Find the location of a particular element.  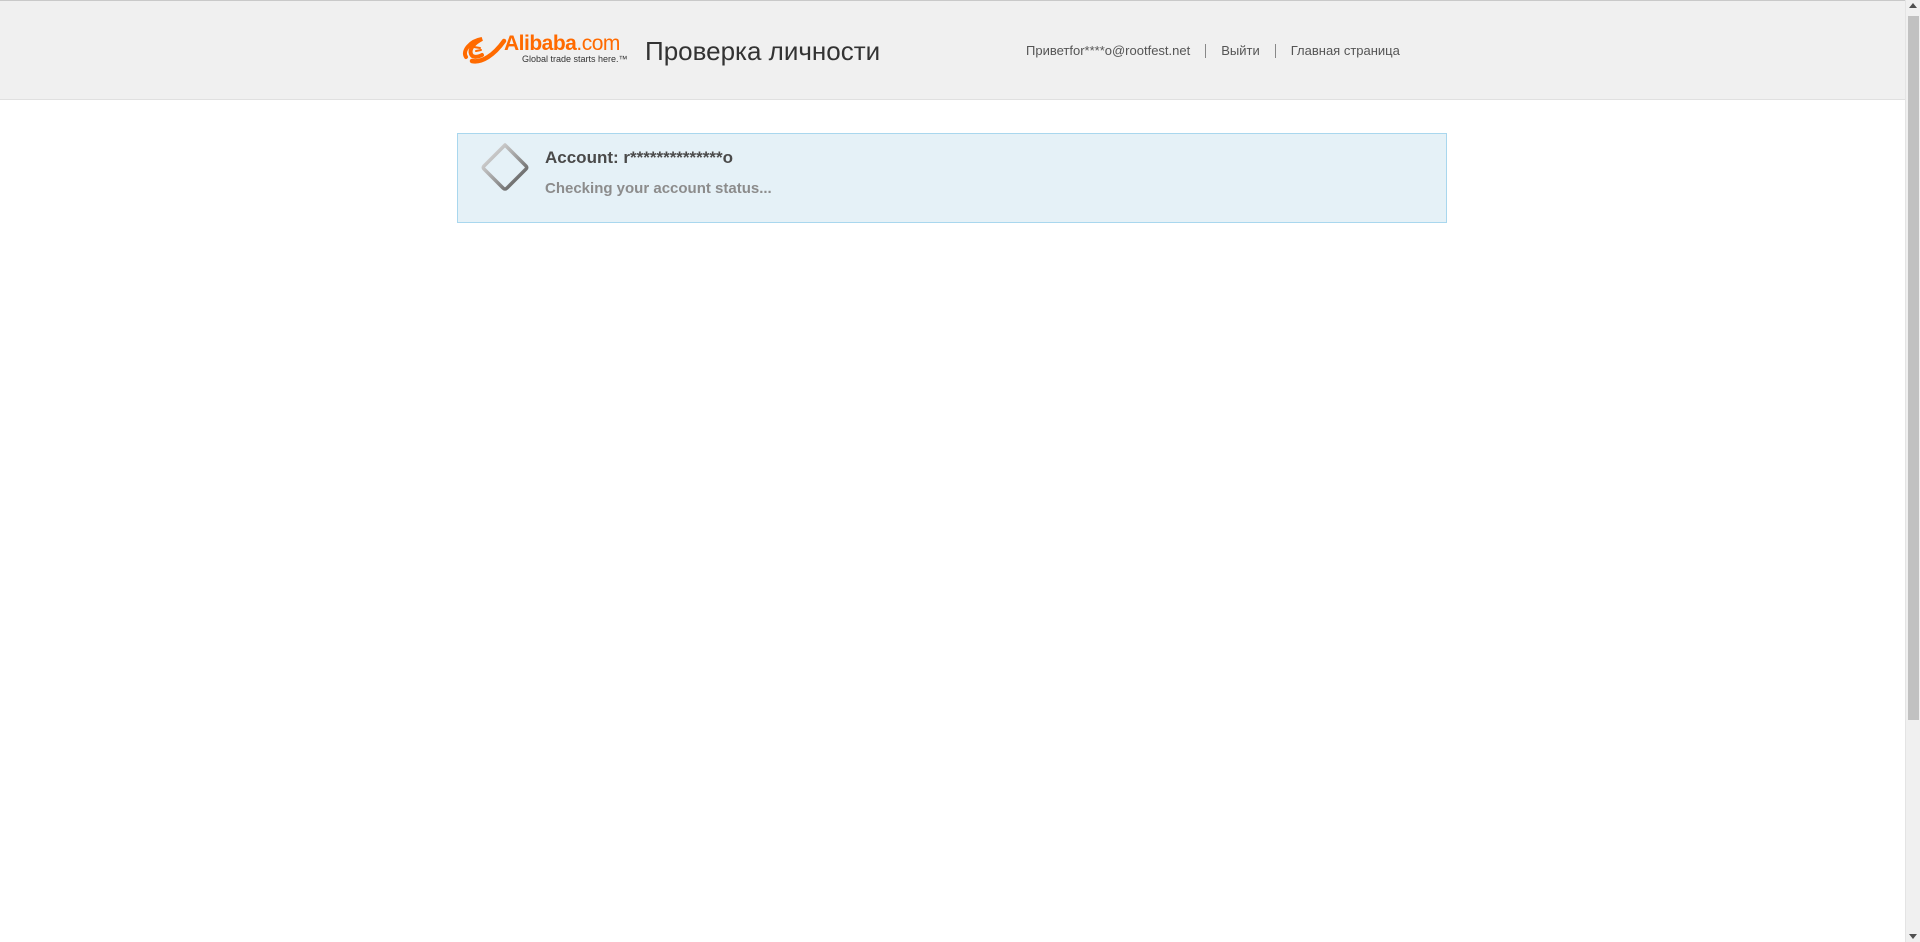

alibaba-logo: Alibaba.com Global trade starts here.™ is located at coordinates (546, 51).